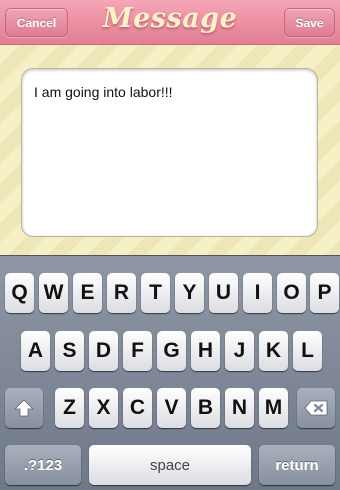  I want to click on key-i: I, so click(257, 293).